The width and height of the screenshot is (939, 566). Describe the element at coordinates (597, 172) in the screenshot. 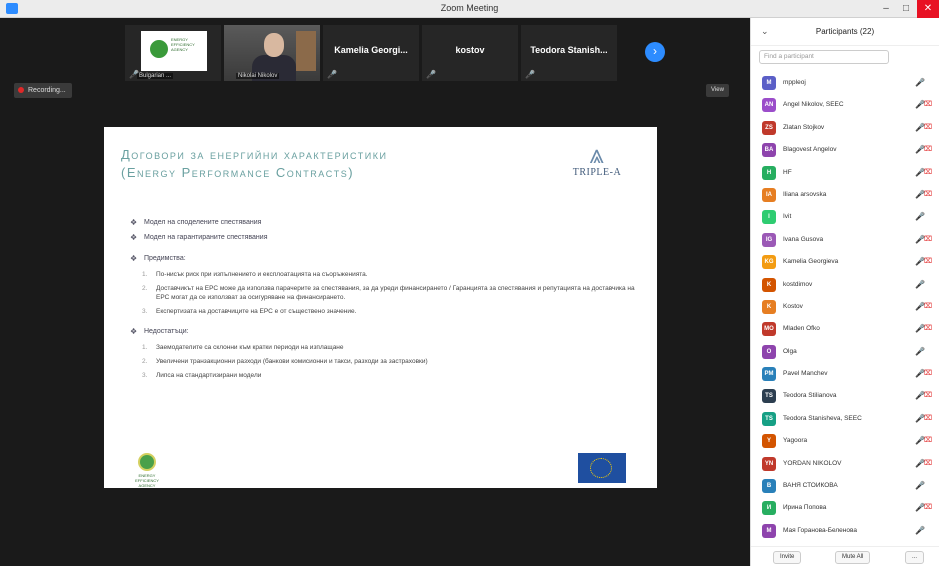

I see `triple-a-name: TRIPLE-A` at that location.